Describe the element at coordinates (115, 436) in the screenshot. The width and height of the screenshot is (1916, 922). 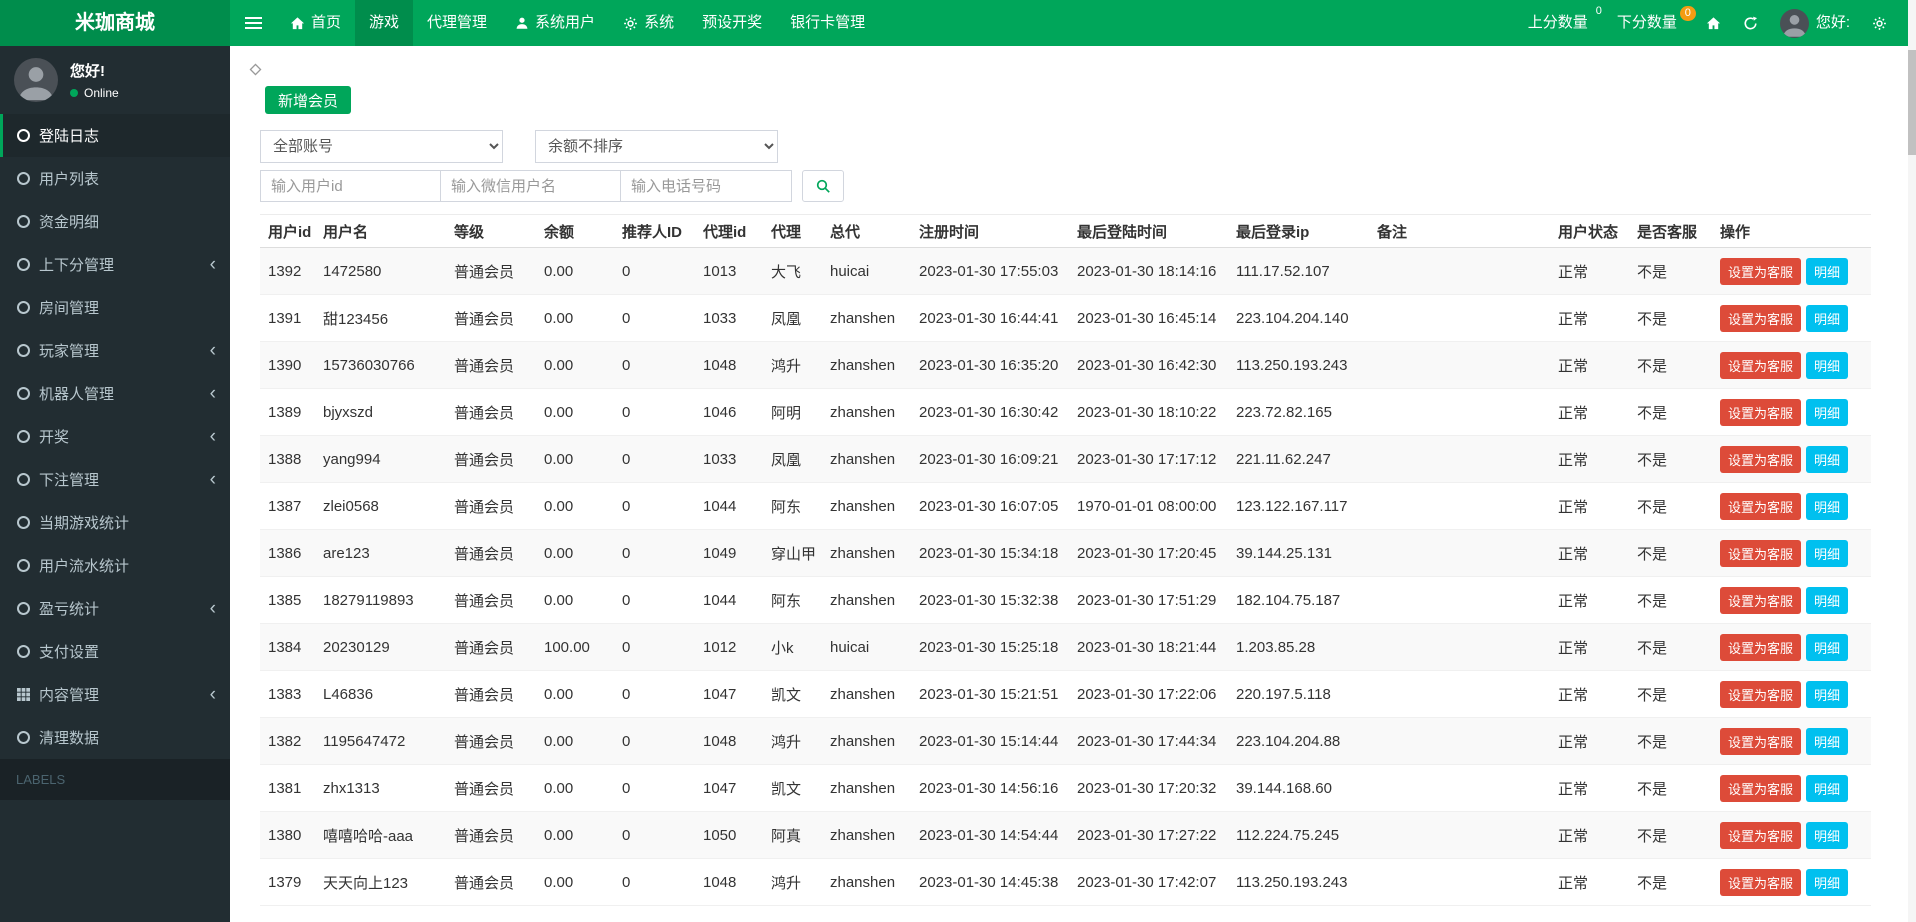
I see `sidebar-item-lottery: 开奖 ‹` at that location.